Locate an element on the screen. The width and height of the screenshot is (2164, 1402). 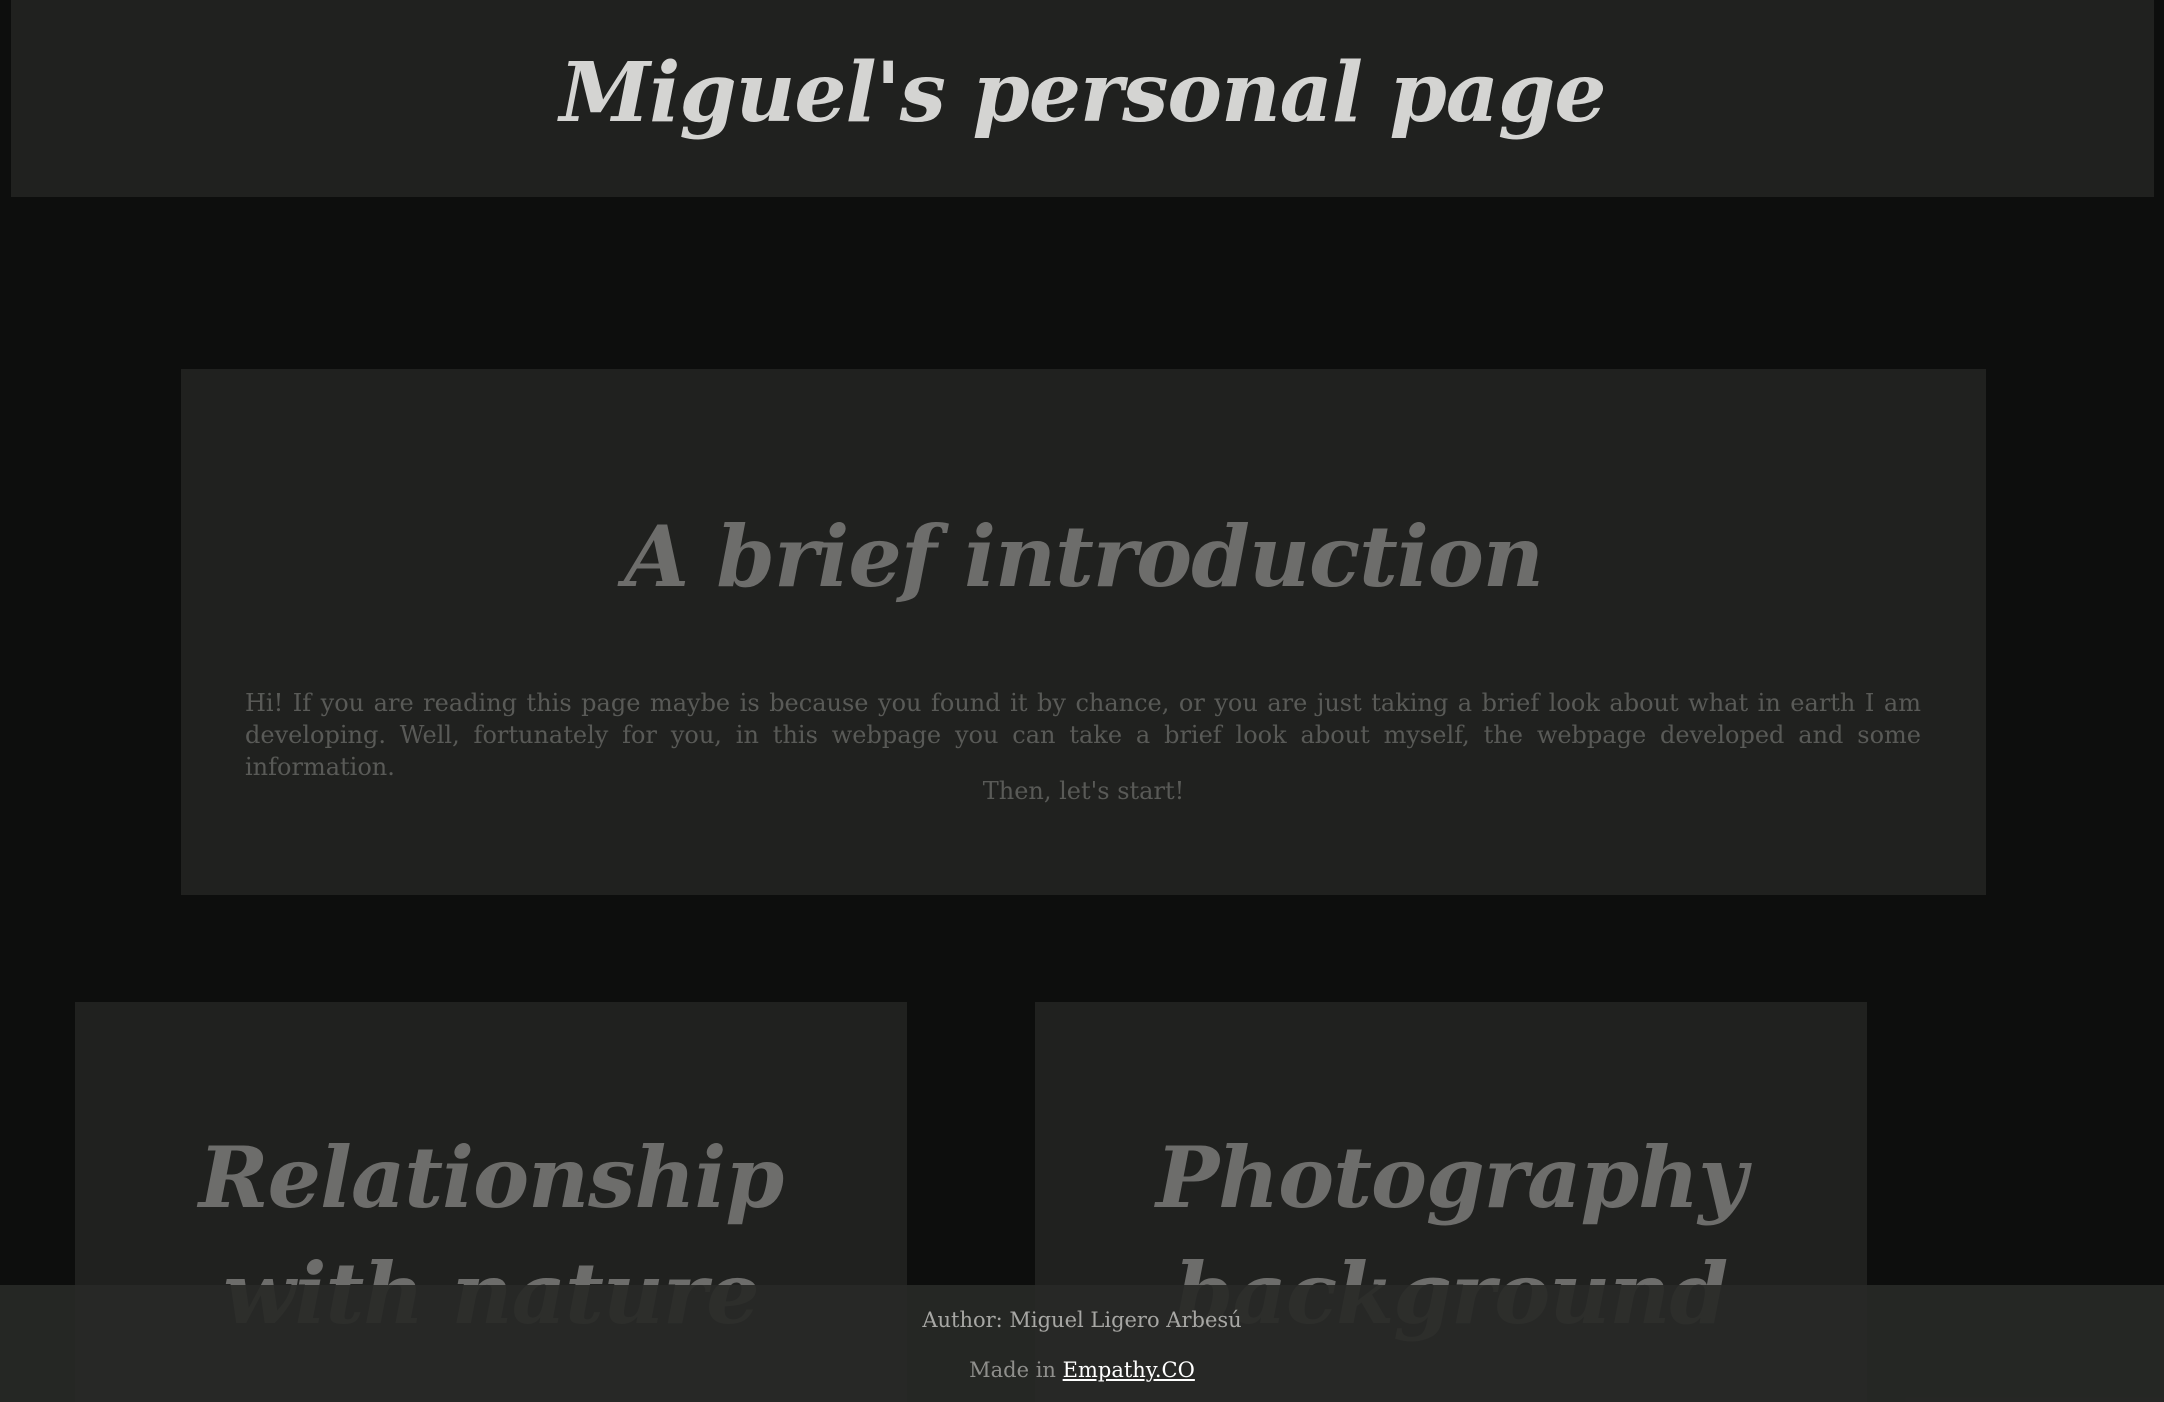
empathy-link: Empathy.CO is located at coordinates (1129, 1370).